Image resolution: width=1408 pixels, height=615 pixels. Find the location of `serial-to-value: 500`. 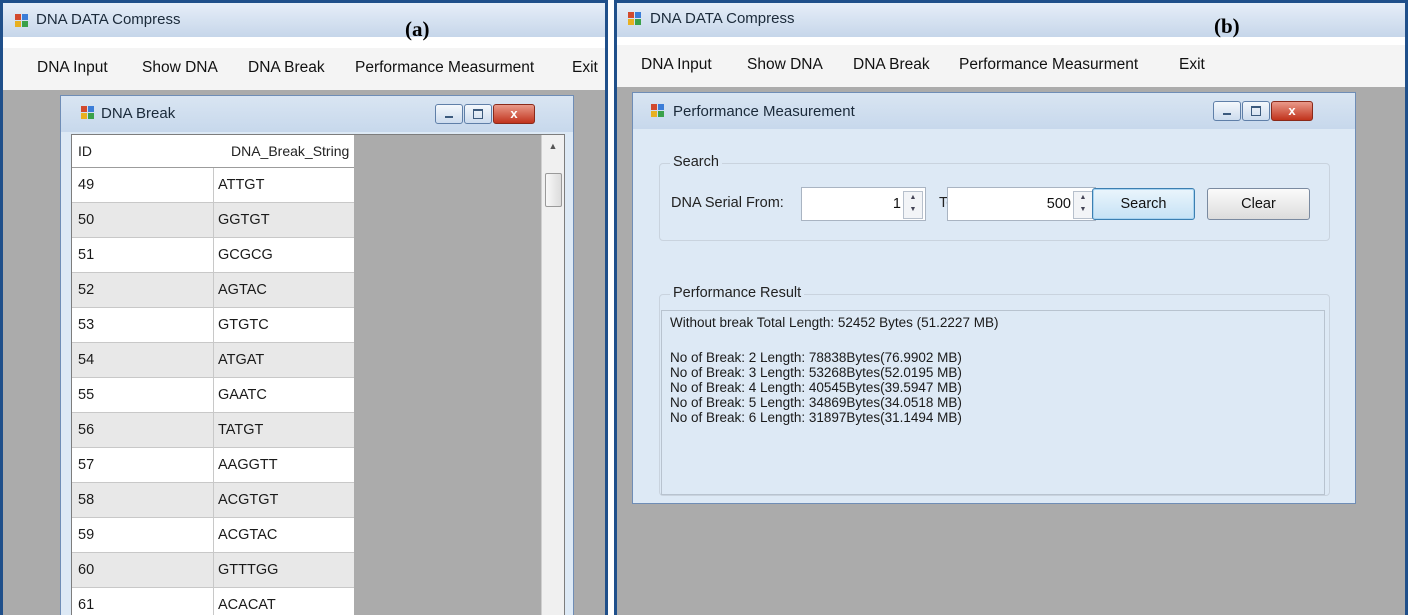

serial-to-value: 500 is located at coordinates (1058, 204).